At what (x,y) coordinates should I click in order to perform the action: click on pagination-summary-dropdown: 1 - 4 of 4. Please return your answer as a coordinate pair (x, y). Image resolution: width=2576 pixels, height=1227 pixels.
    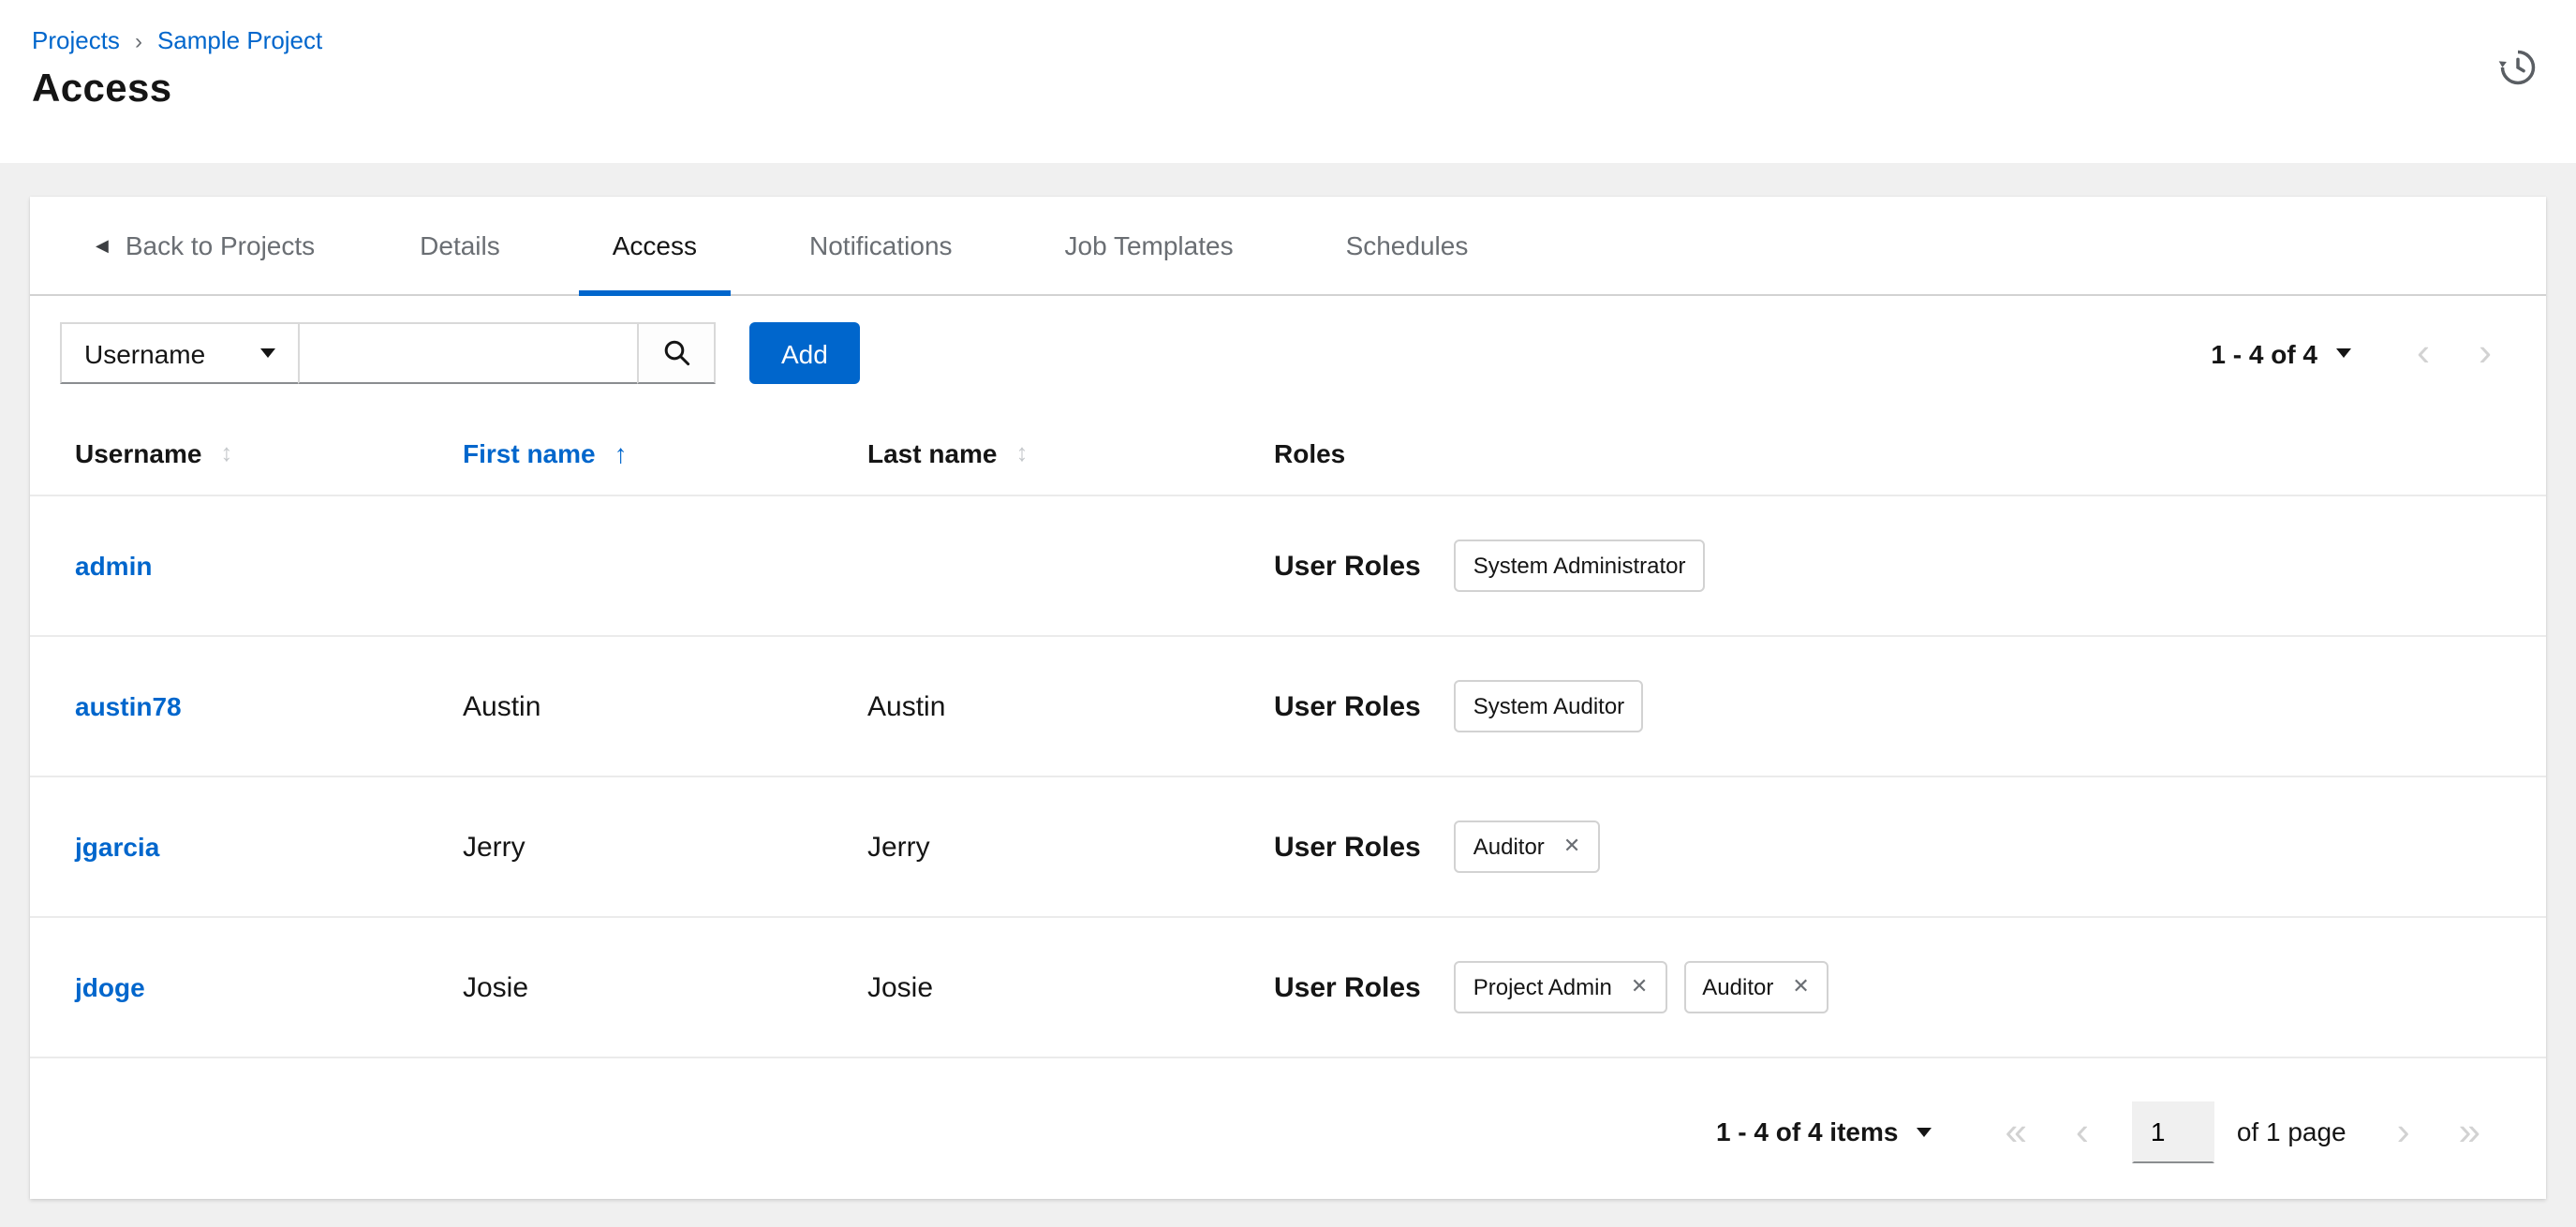
    Looking at the image, I should click on (2281, 353).